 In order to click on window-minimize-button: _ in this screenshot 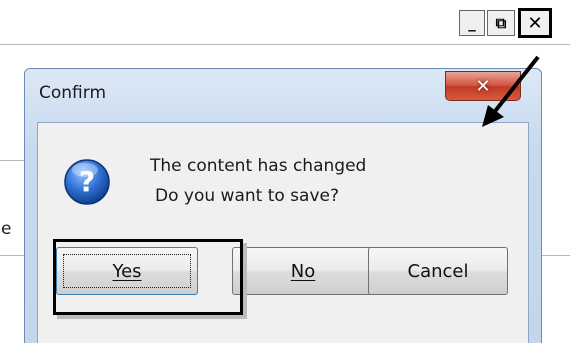, I will do `click(472, 23)`.